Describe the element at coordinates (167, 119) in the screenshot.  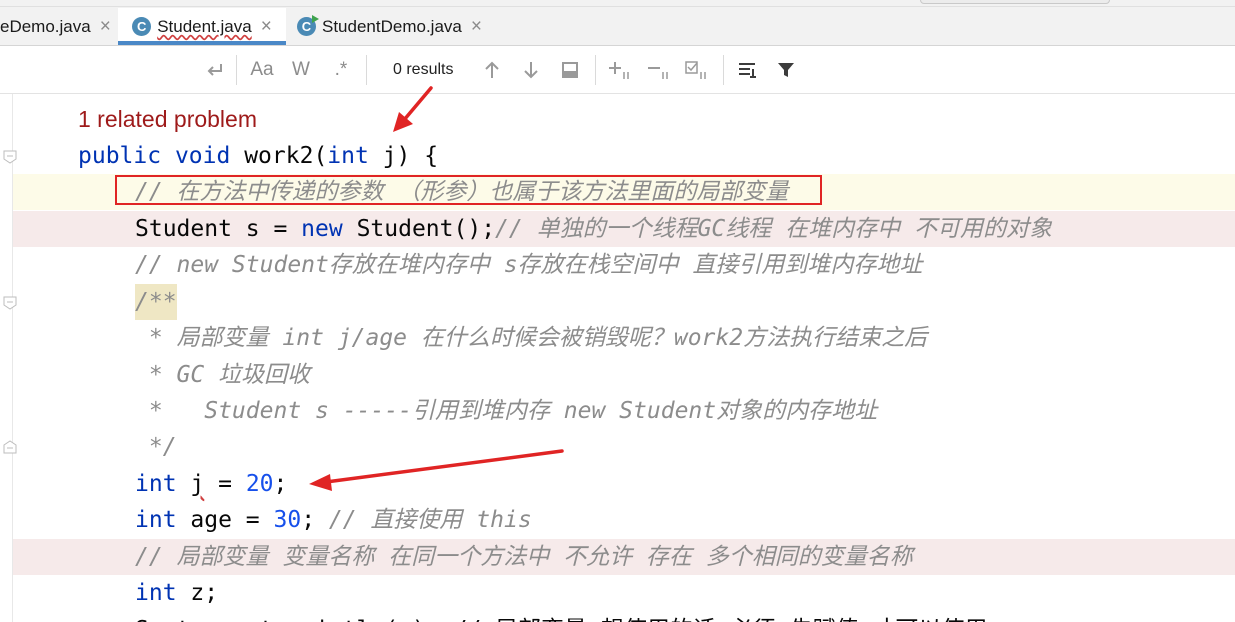
I see `related-problem-hint: 1 related problem` at that location.